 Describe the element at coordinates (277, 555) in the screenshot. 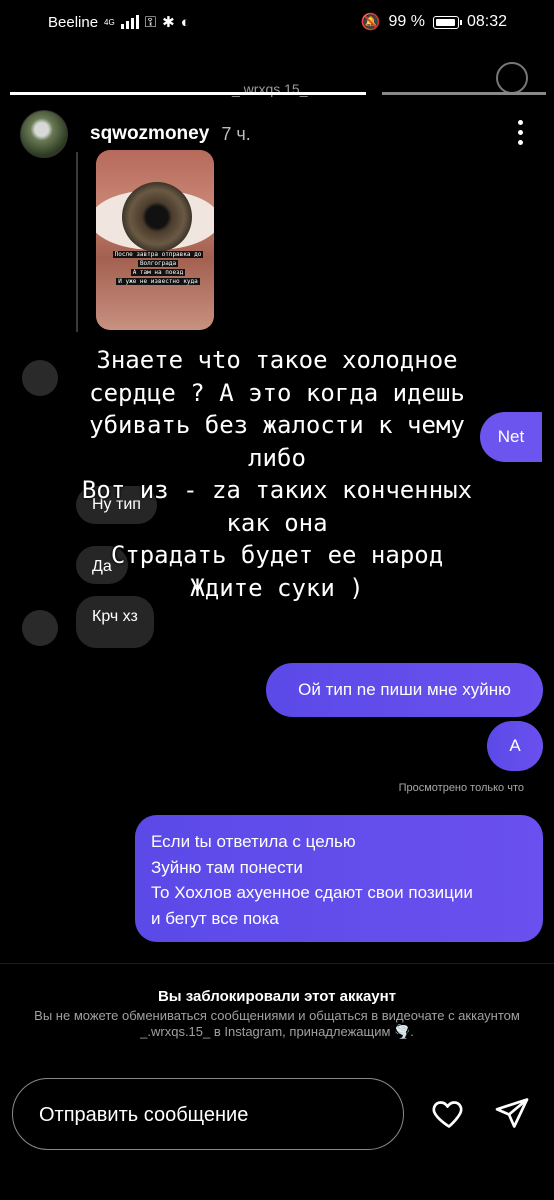

I see `overlay-line: Страдать будет ее народ` at that location.